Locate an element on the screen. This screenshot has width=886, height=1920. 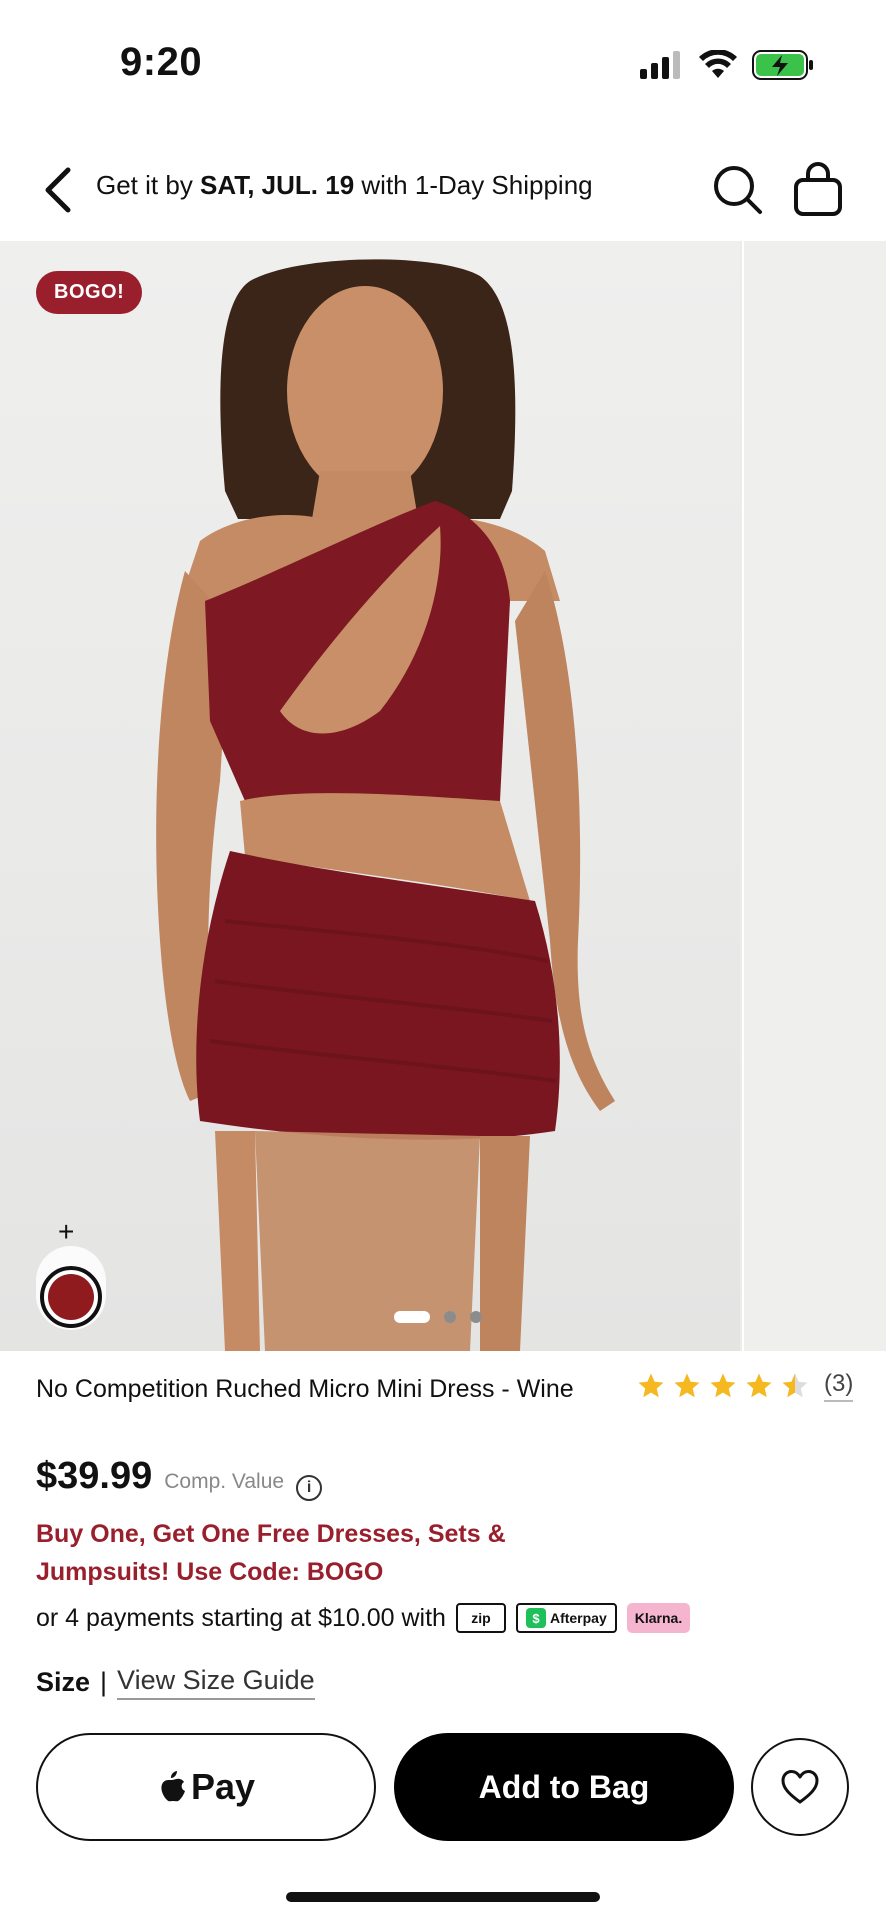
apple-logo-icon is located at coordinates (173, 1786).